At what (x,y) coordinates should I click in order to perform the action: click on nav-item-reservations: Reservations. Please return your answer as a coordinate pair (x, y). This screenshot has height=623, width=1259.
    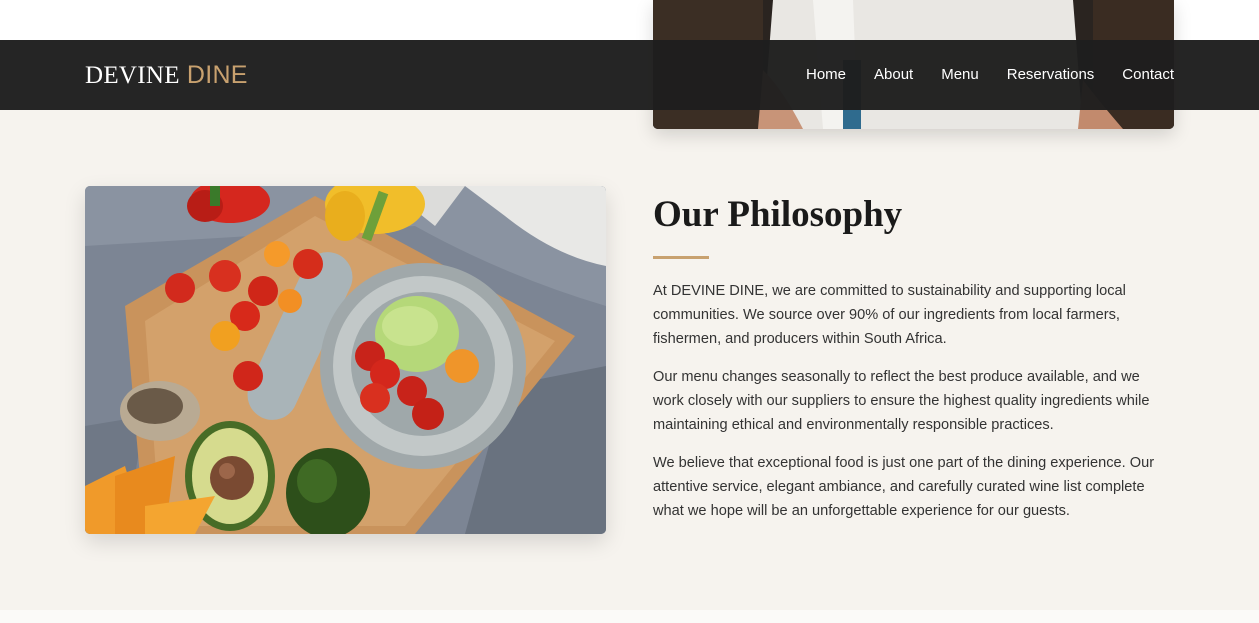
    Looking at the image, I should click on (1051, 74).